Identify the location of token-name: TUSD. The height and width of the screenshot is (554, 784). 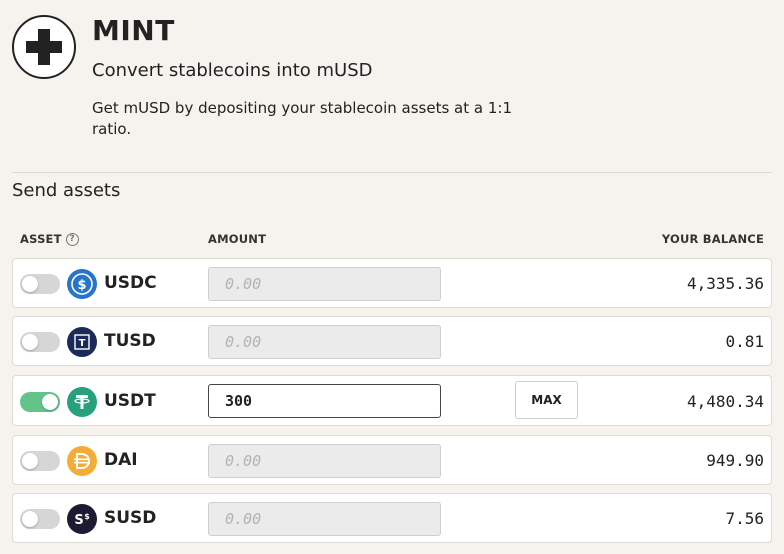
(130, 341).